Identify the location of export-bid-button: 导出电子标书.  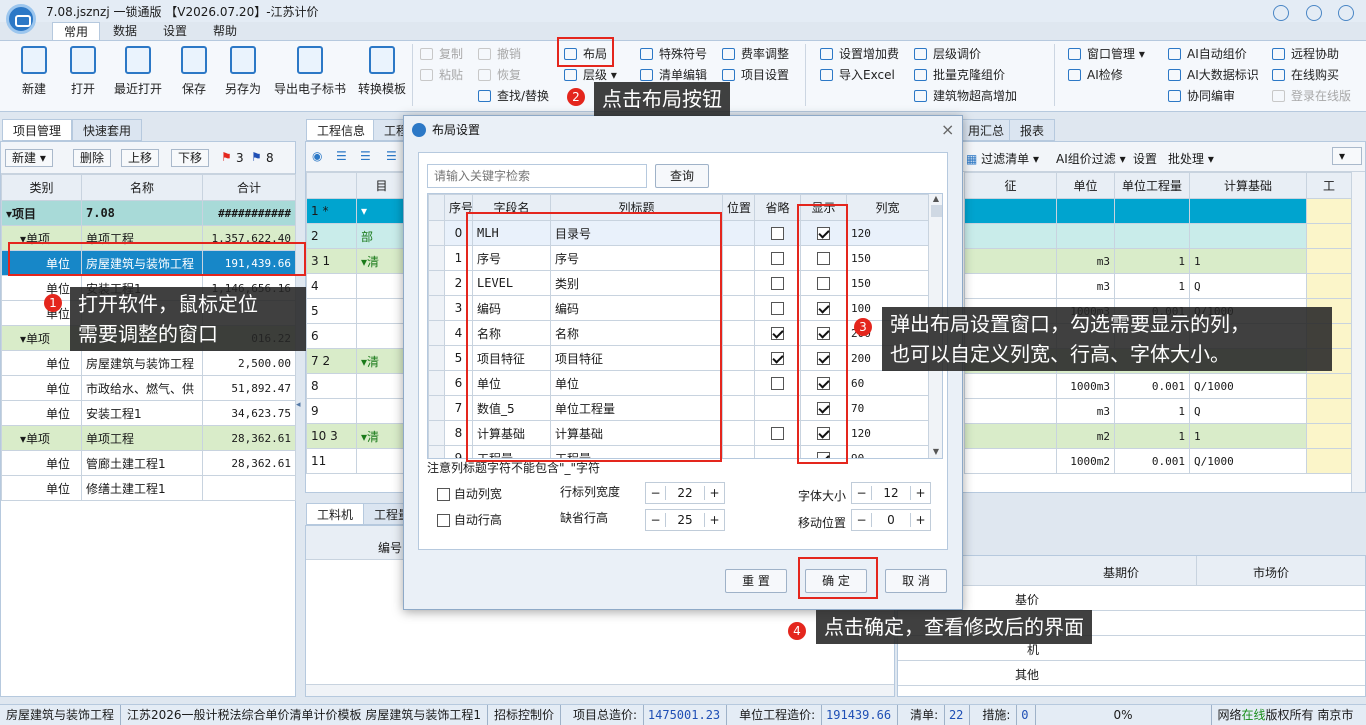
(310, 71).